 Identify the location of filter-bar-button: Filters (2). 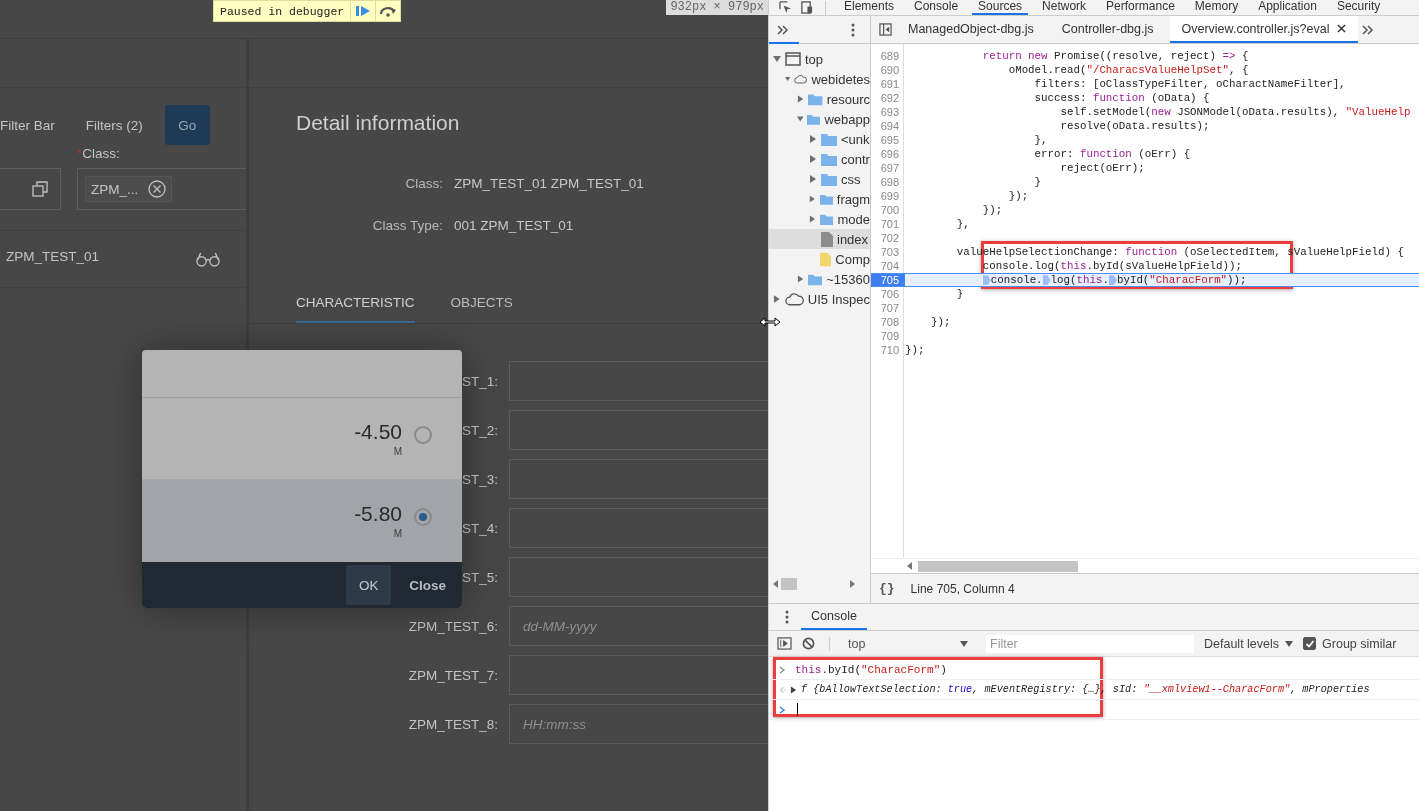
(114, 125).